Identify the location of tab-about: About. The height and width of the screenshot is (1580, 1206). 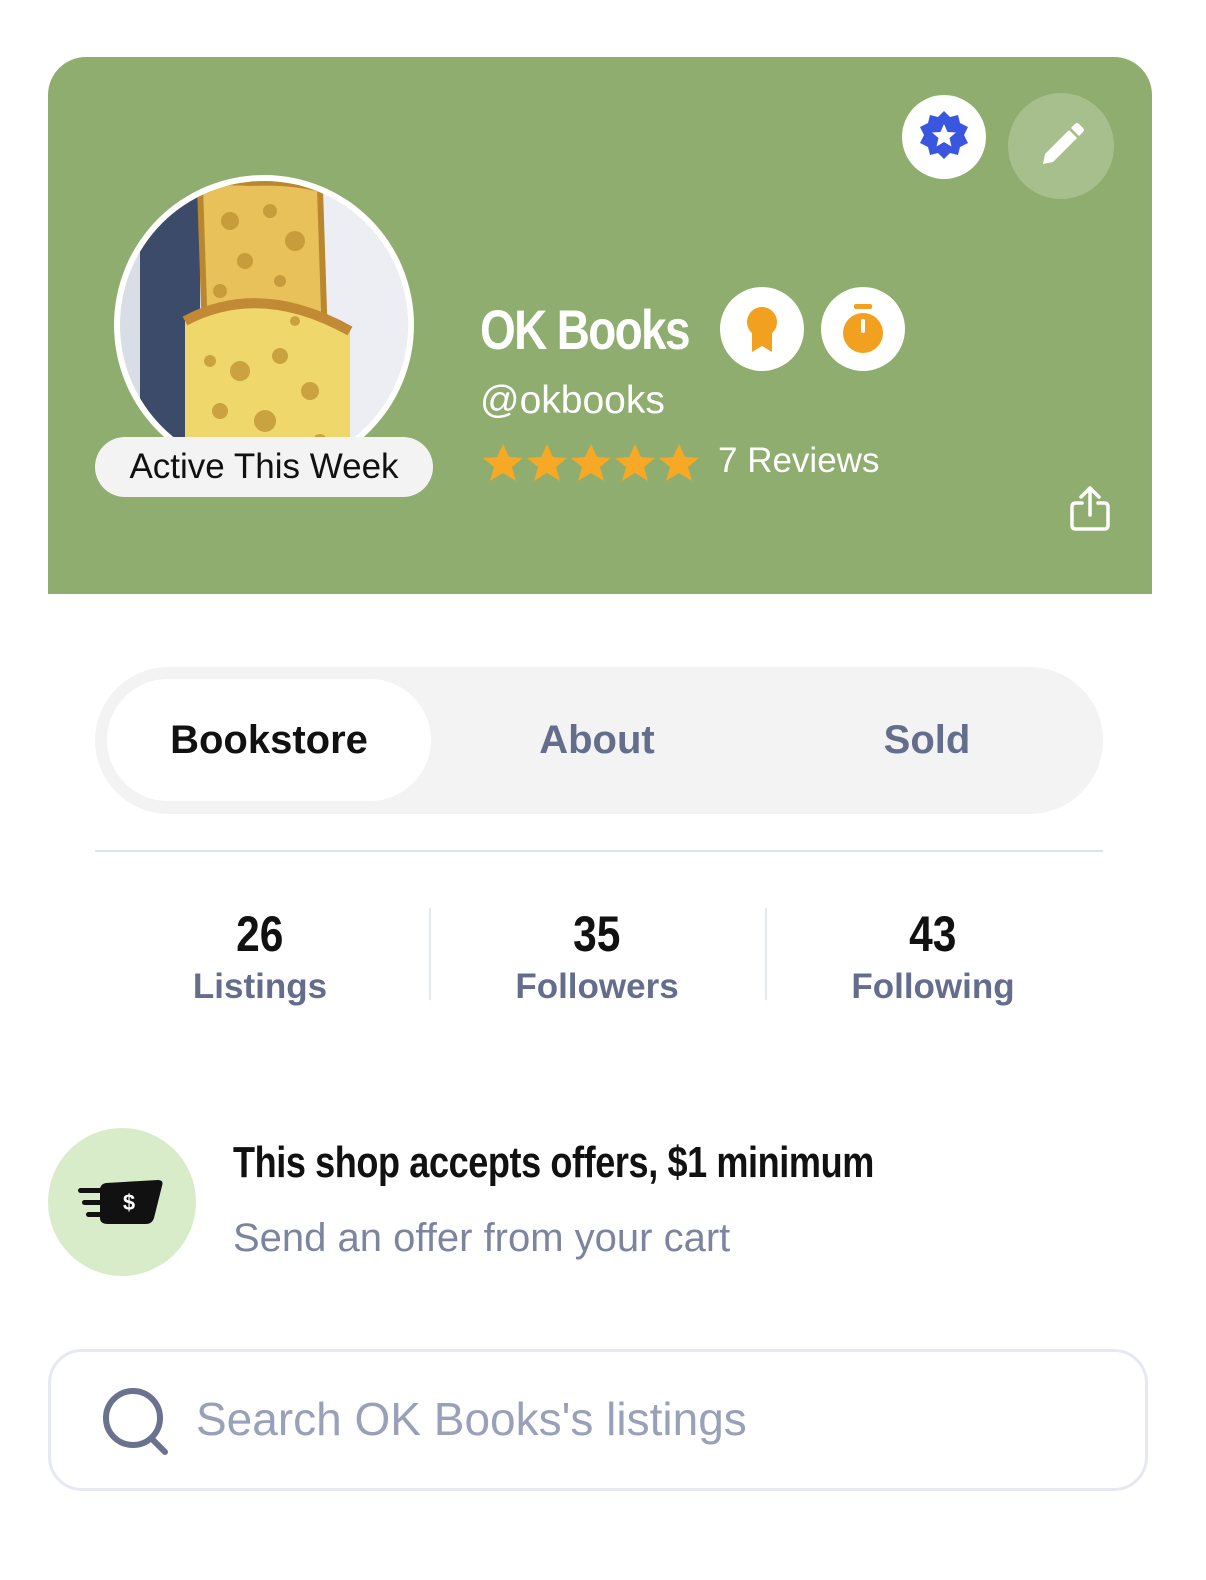
(597, 740).